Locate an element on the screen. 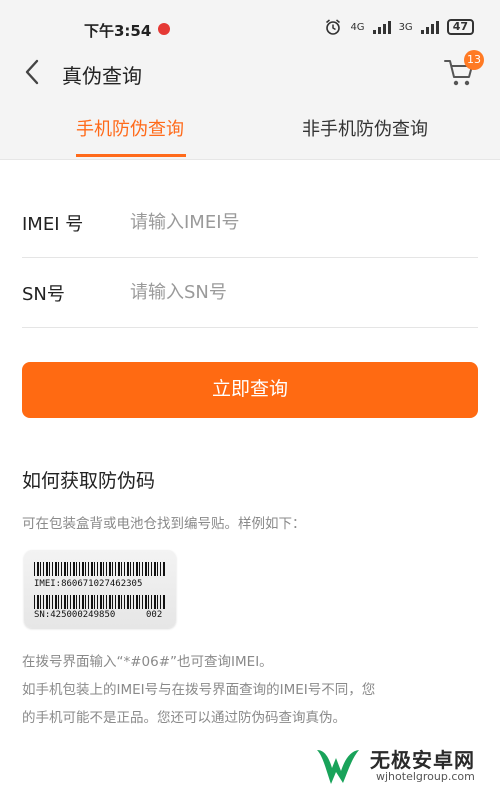  sample-sn-suffix: 002 is located at coordinates (154, 615).